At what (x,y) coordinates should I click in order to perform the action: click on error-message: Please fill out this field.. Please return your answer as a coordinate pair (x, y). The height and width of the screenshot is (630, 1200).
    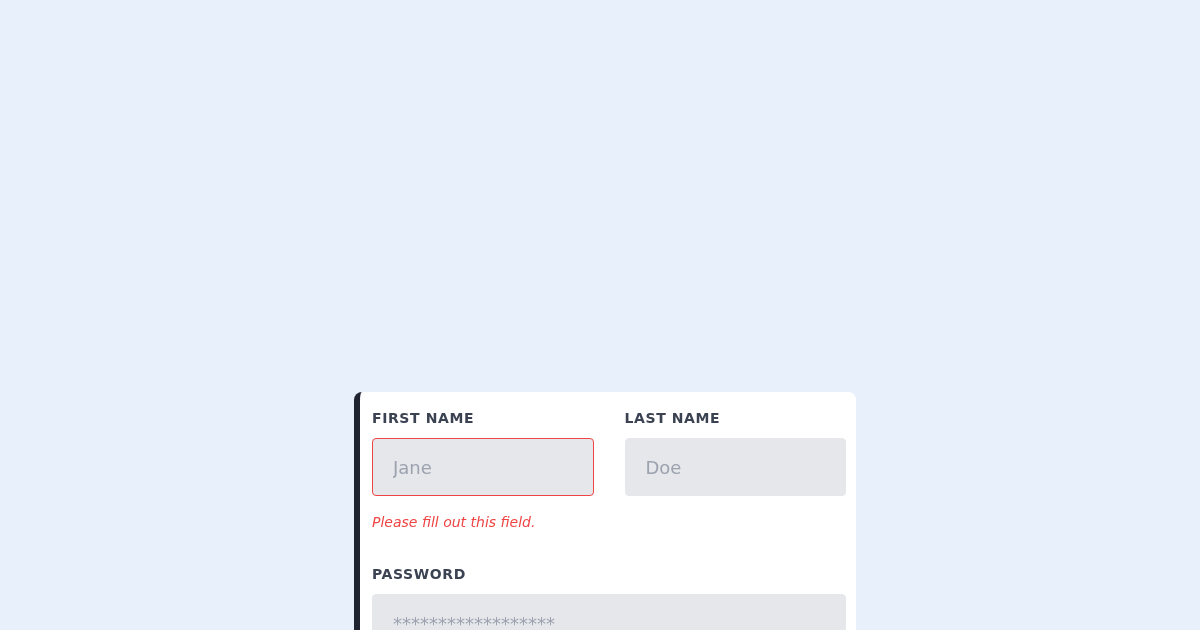
    Looking at the image, I should click on (454, 522).